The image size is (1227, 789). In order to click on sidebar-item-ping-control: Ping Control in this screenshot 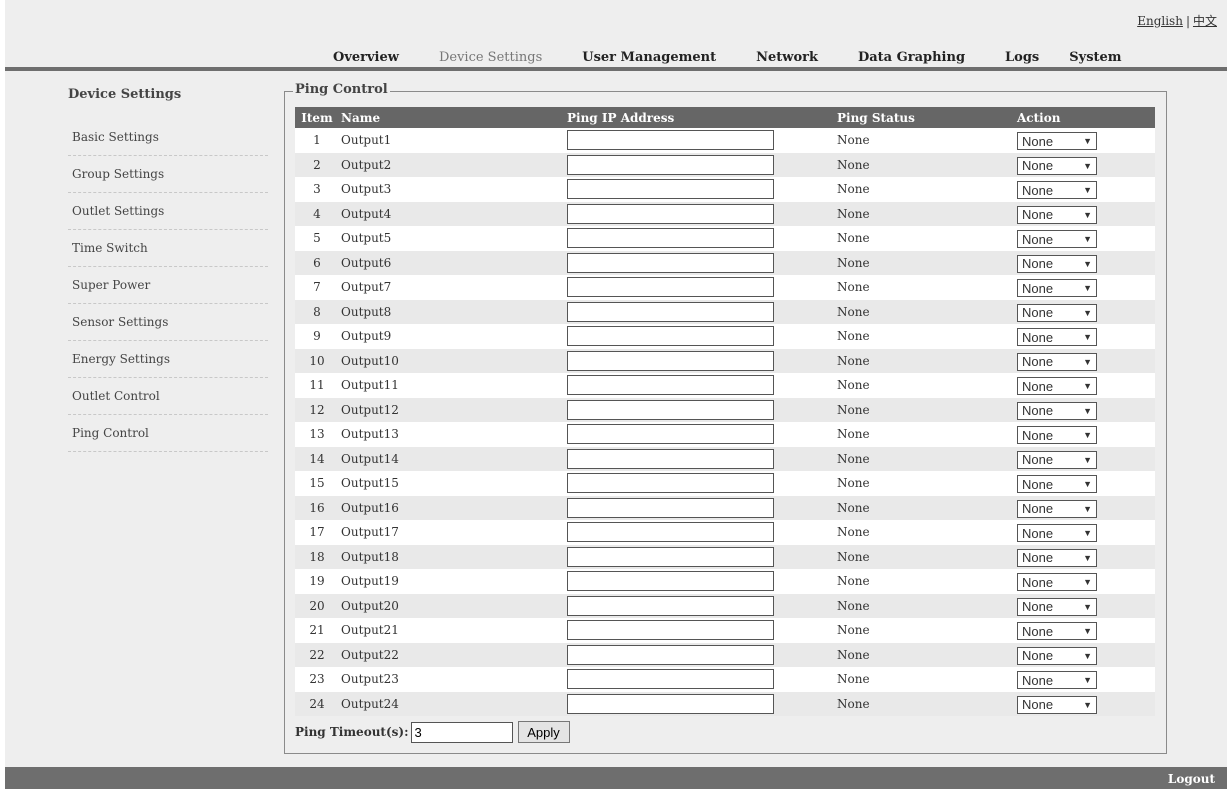, I will do `click(168, 433)`.